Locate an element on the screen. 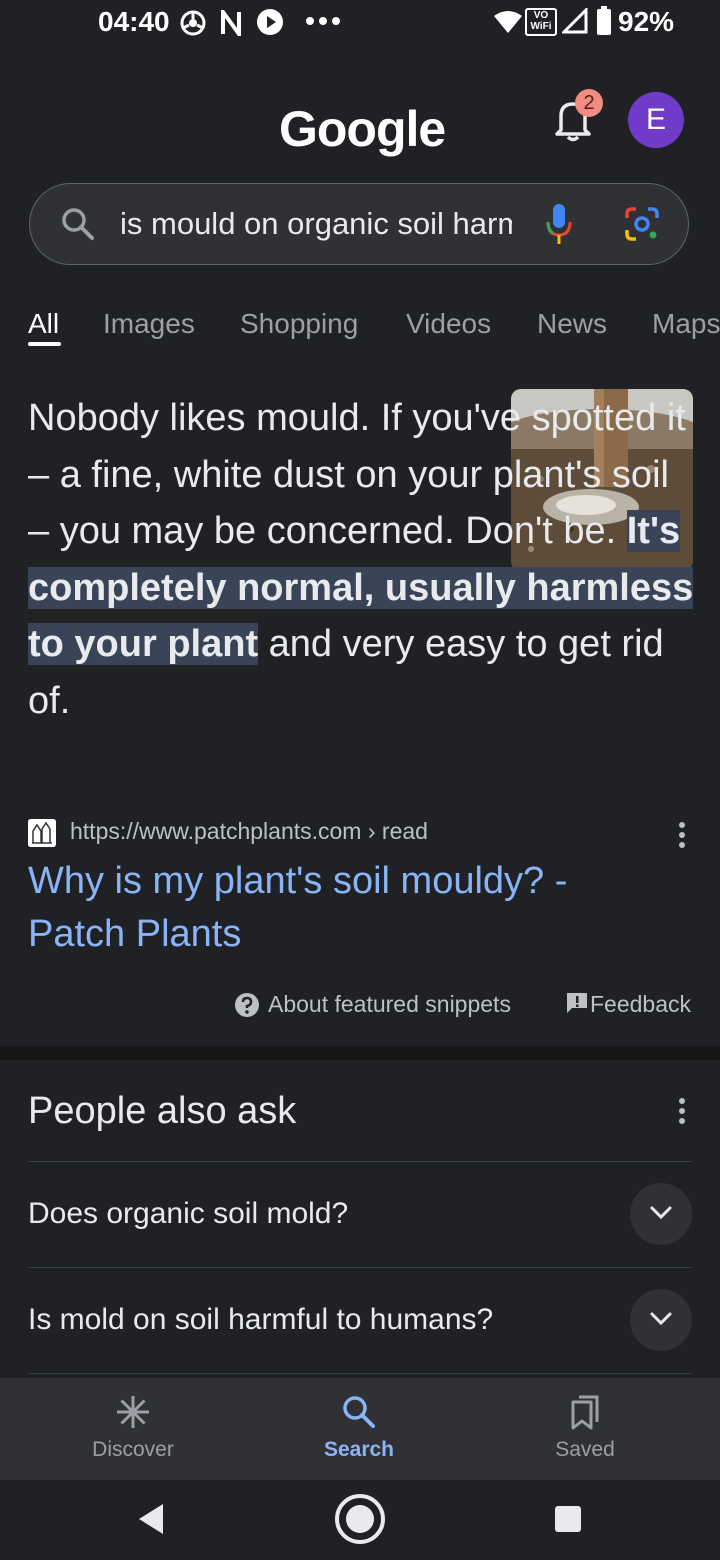 The width and height of the screenshot is (720, 1560). tab-videos: Videos is located at coordinates (448, 324).